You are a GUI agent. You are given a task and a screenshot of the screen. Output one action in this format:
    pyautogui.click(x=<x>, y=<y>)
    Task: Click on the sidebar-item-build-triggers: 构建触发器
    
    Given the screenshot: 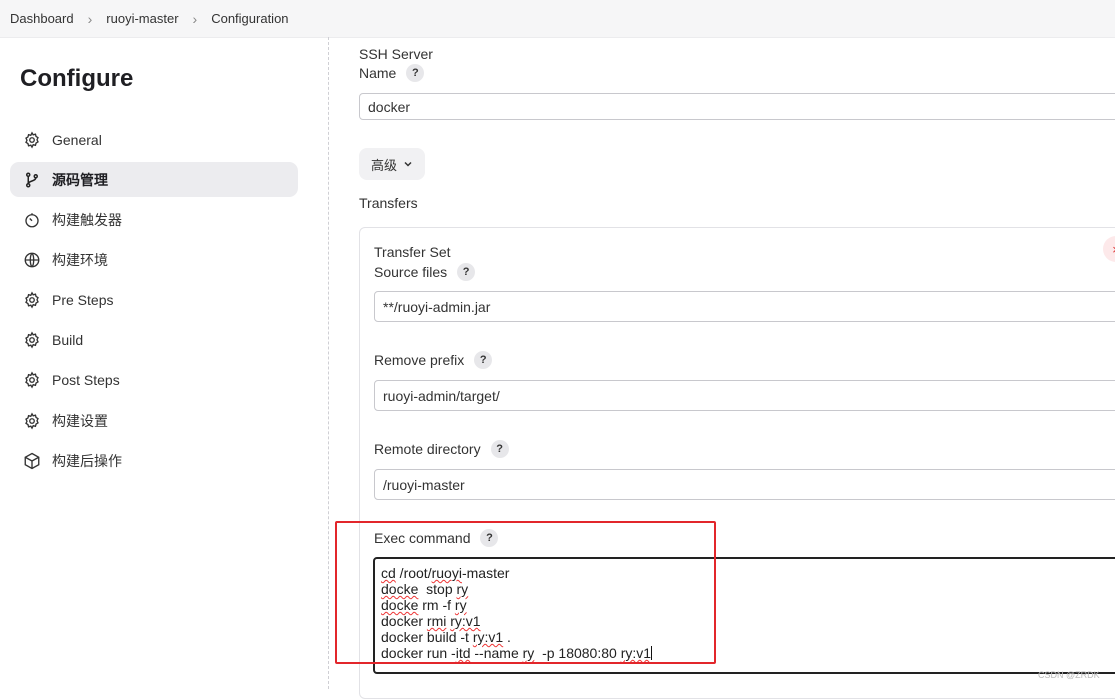 What is the action you would take?
    pyautogui.click(x=154, y=219)
    